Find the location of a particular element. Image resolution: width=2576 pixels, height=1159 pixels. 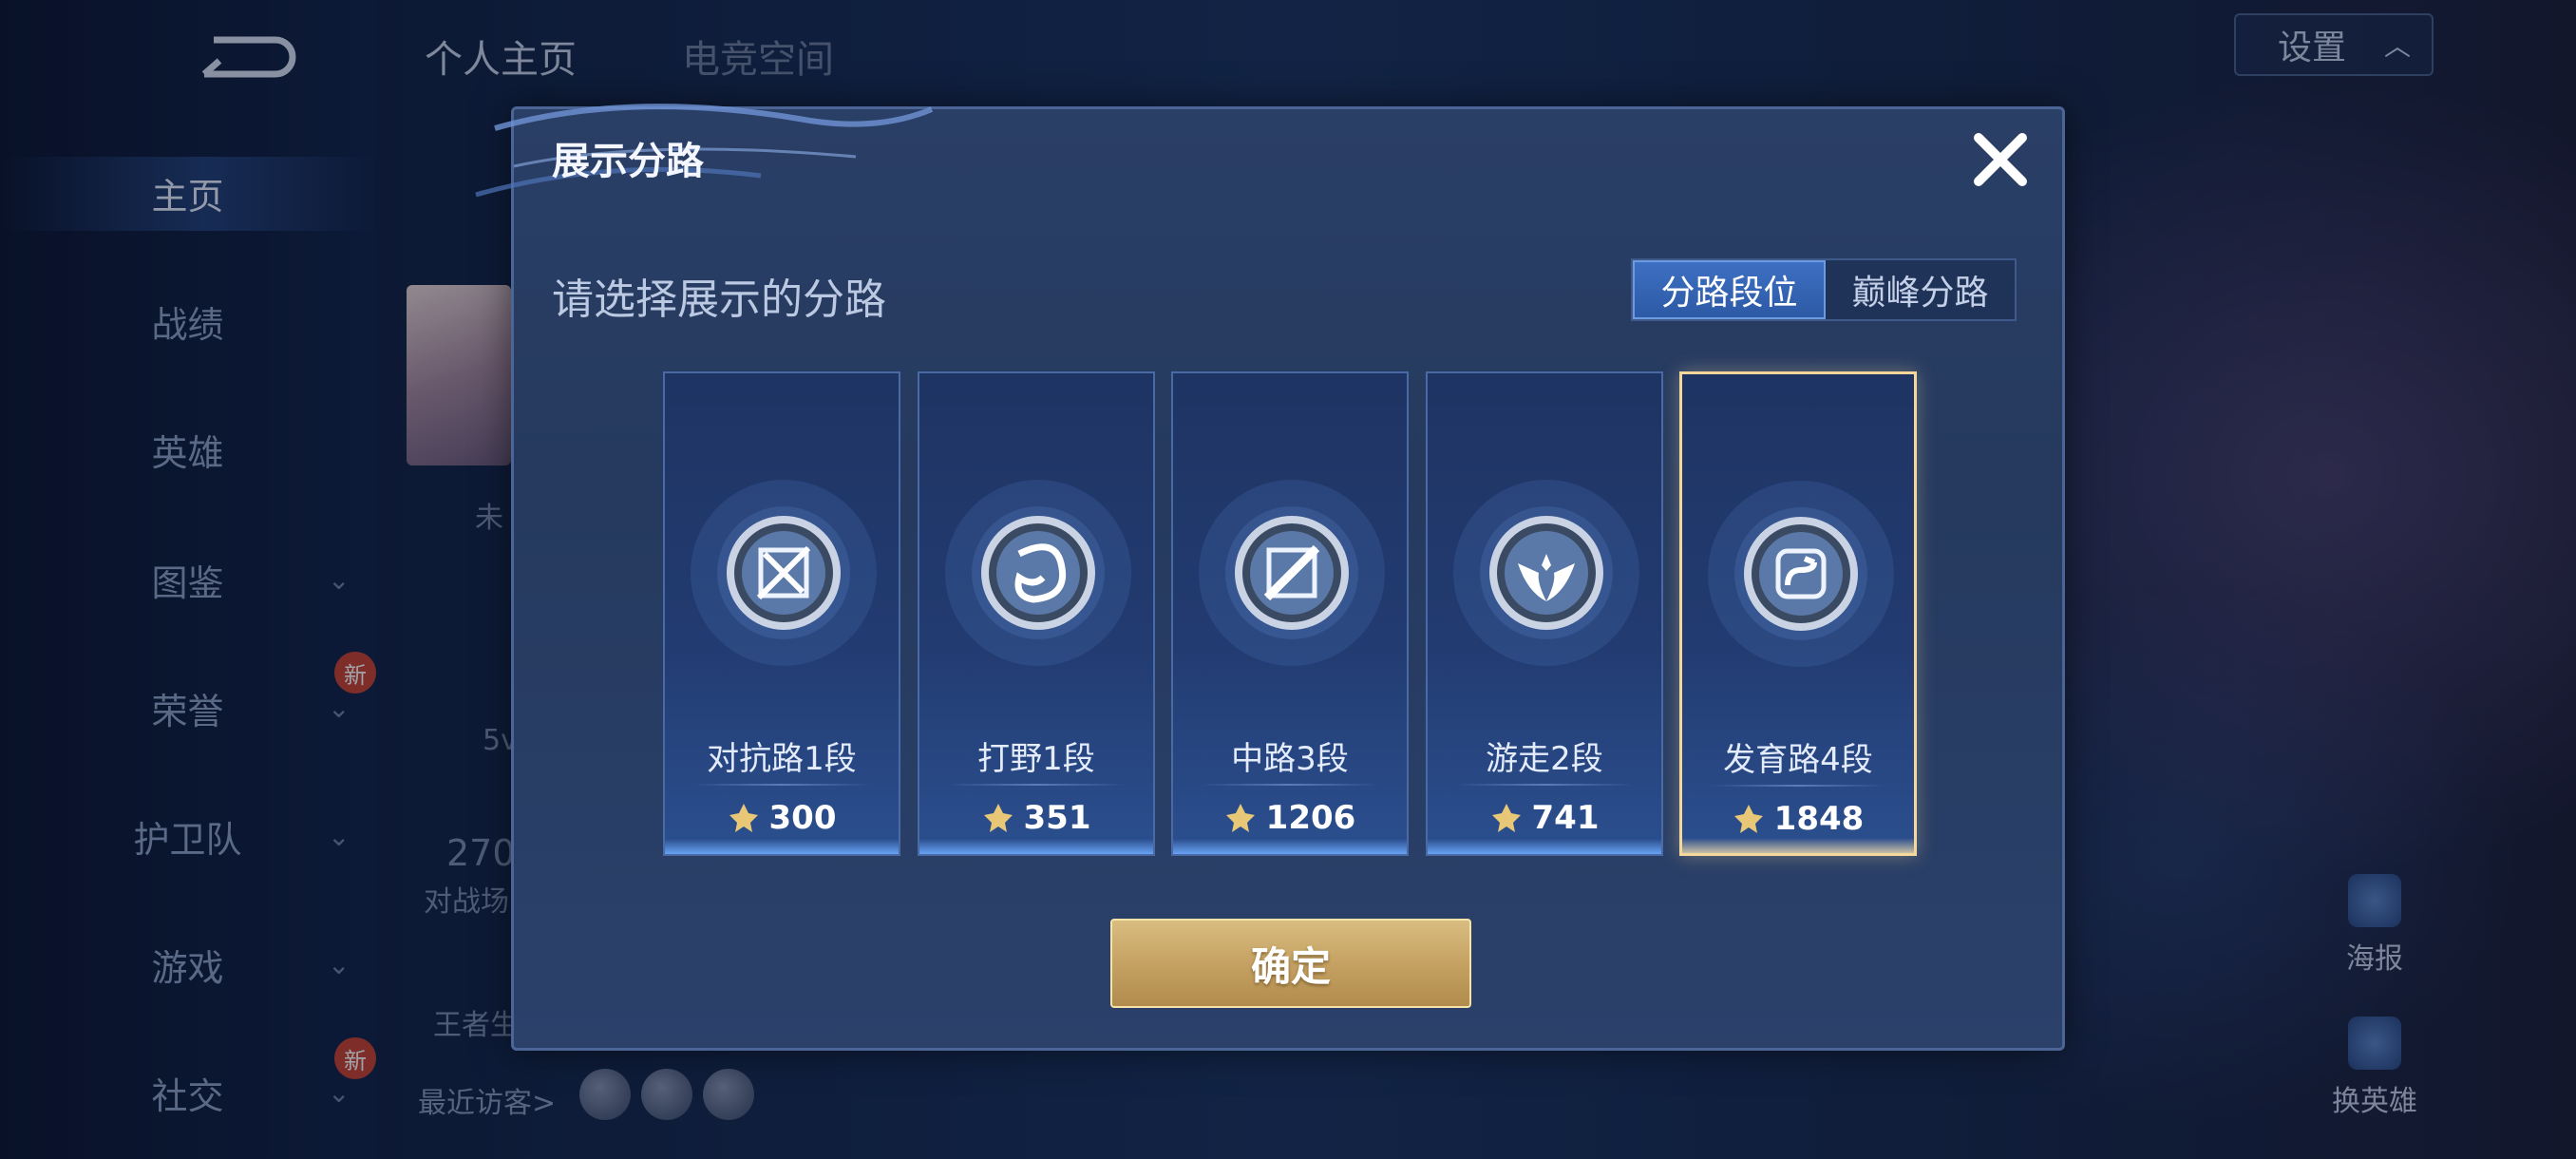

score-value: 1206 is located at coordinates (1310, 818).